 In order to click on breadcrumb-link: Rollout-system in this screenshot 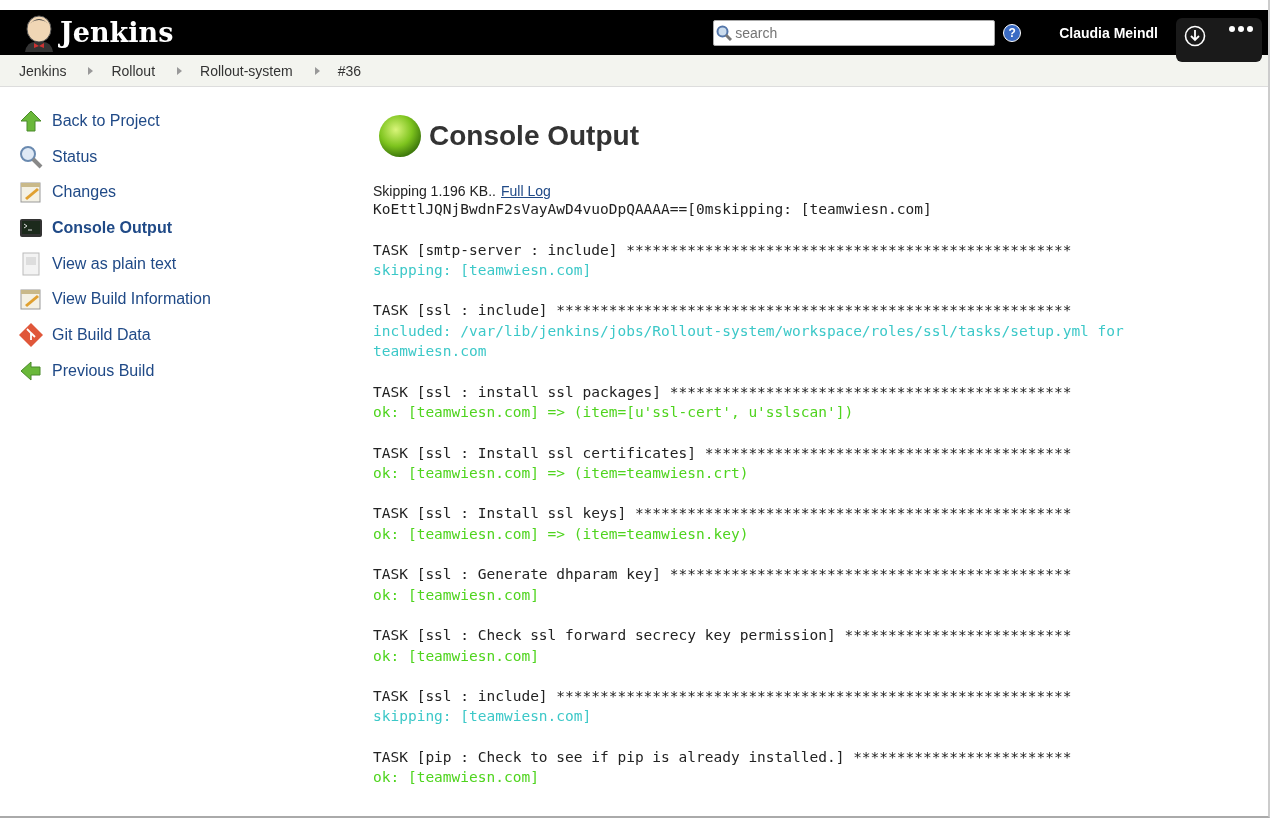, I will do `click(246, 70)`.